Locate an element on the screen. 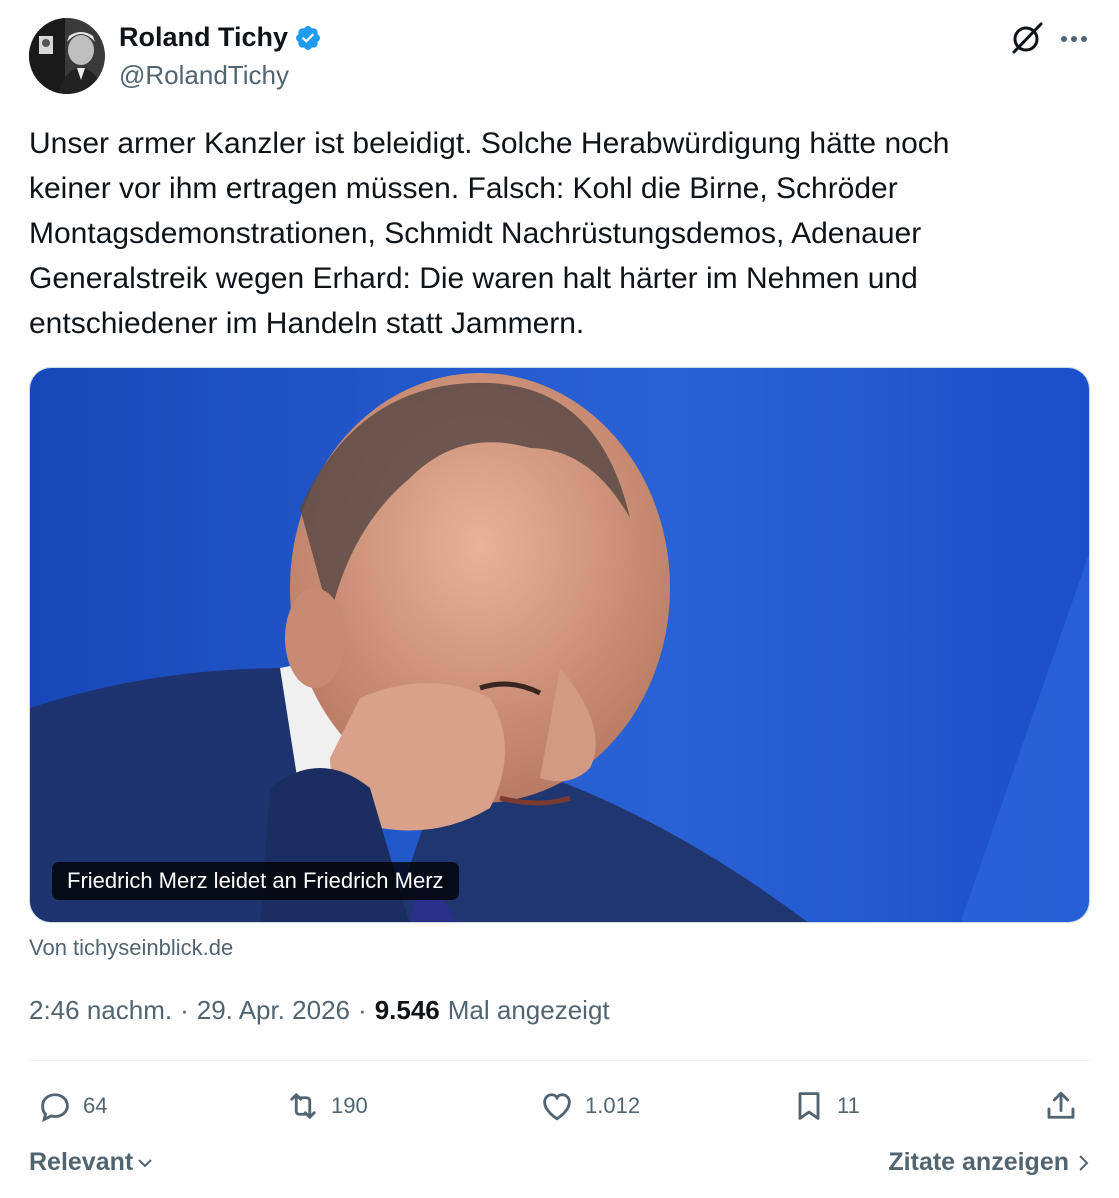 The width and height of the screenshot is (1119, 1198). card-caption: Friedrich Merz leidet an Friedrich Merz is located at coordinates (255, 881).